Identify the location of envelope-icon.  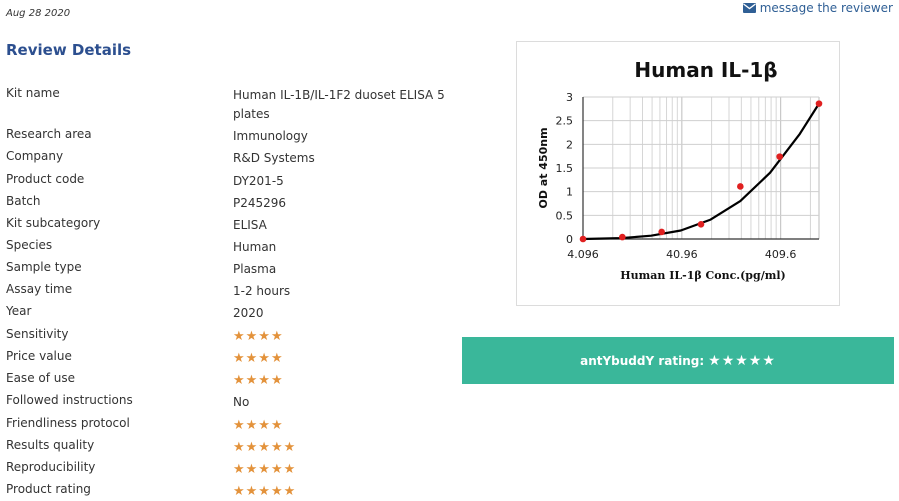
(749, 8).